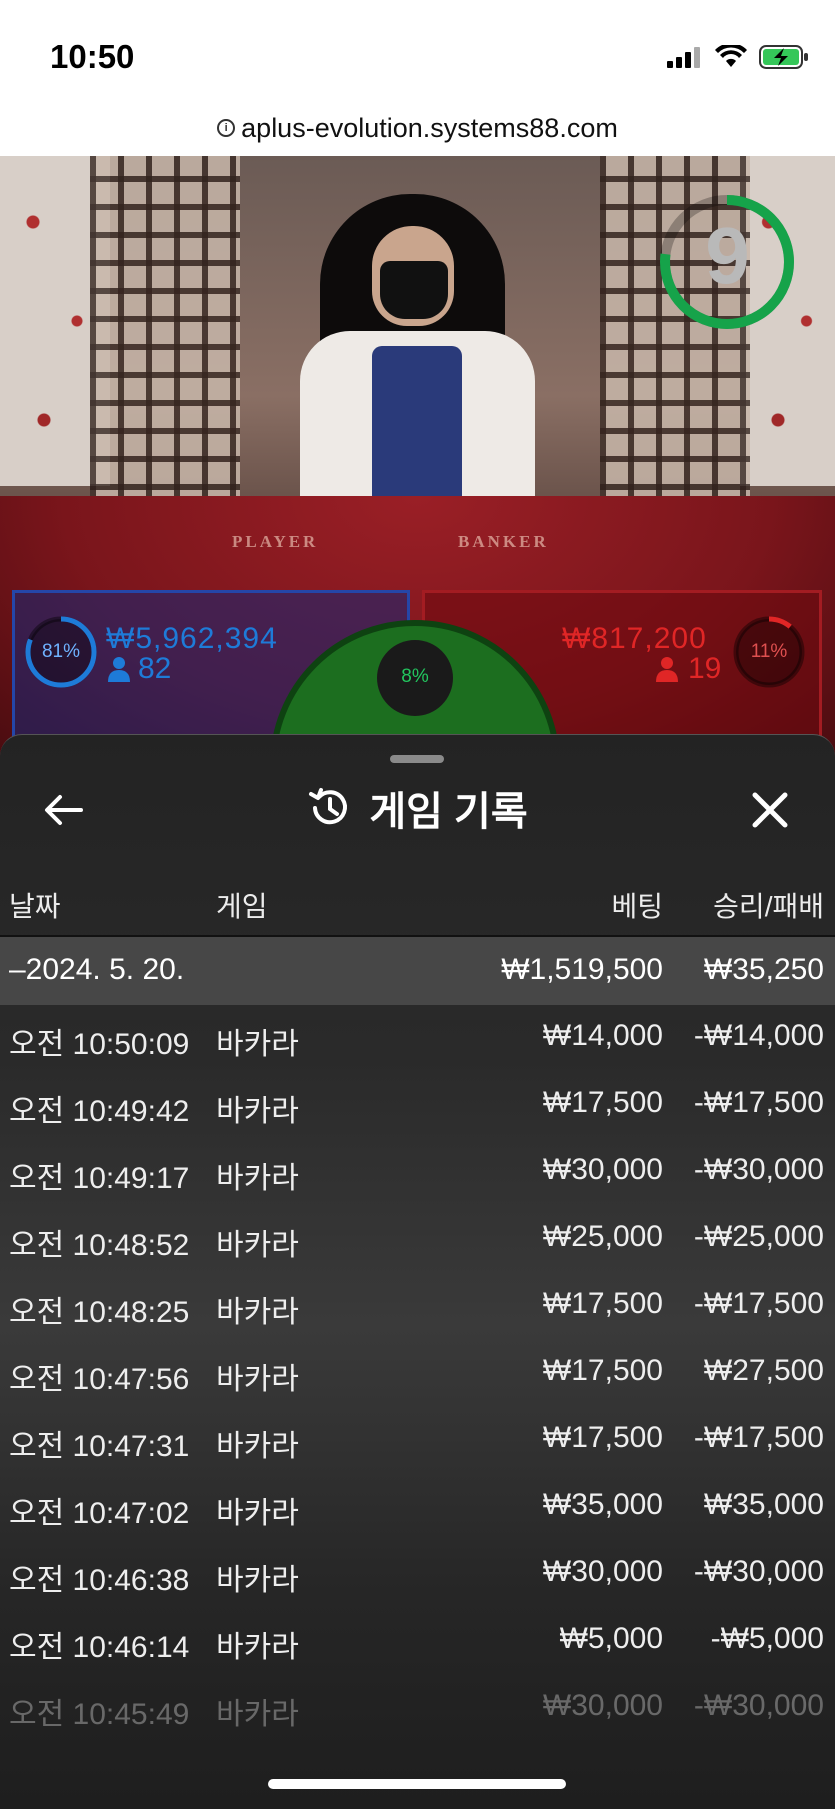 The width and height of the screenshot is (835, 1809). I want to click on background-lattice, so click(165, 351).